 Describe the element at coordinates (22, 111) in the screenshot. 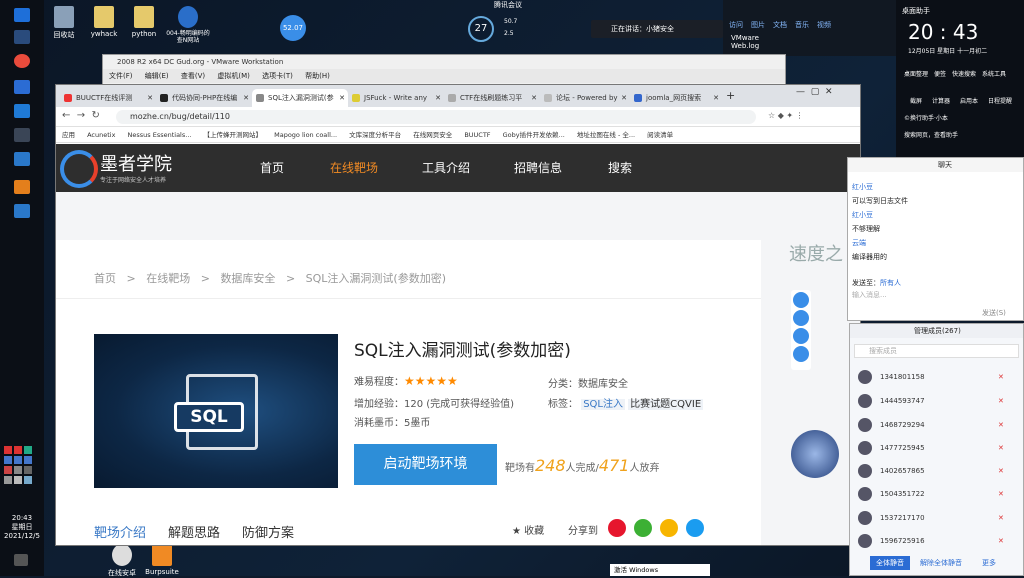

I see `shield-icon` at that location.